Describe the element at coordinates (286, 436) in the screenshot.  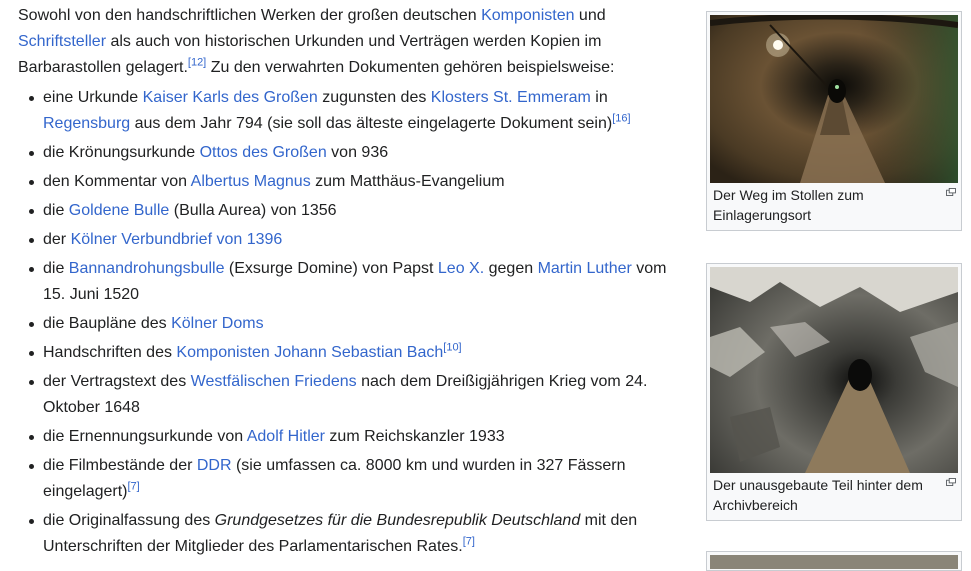
I see `wiki-link: Adolf Hitler` at that location.